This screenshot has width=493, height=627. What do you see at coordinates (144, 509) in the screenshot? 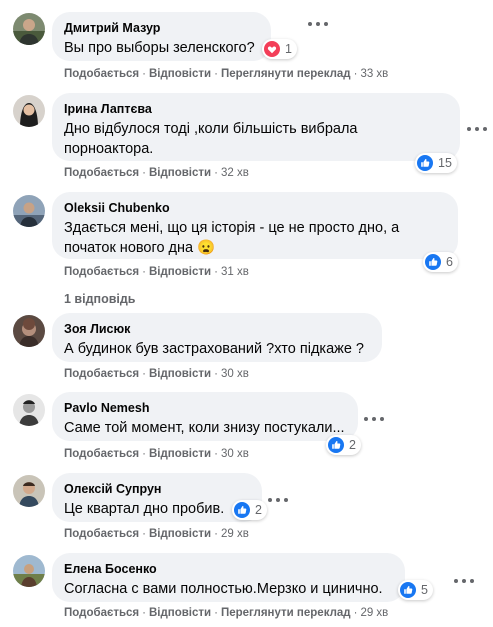
I see `comment-text: Це квартал дно пробив.` at bounding box center [144, 509].